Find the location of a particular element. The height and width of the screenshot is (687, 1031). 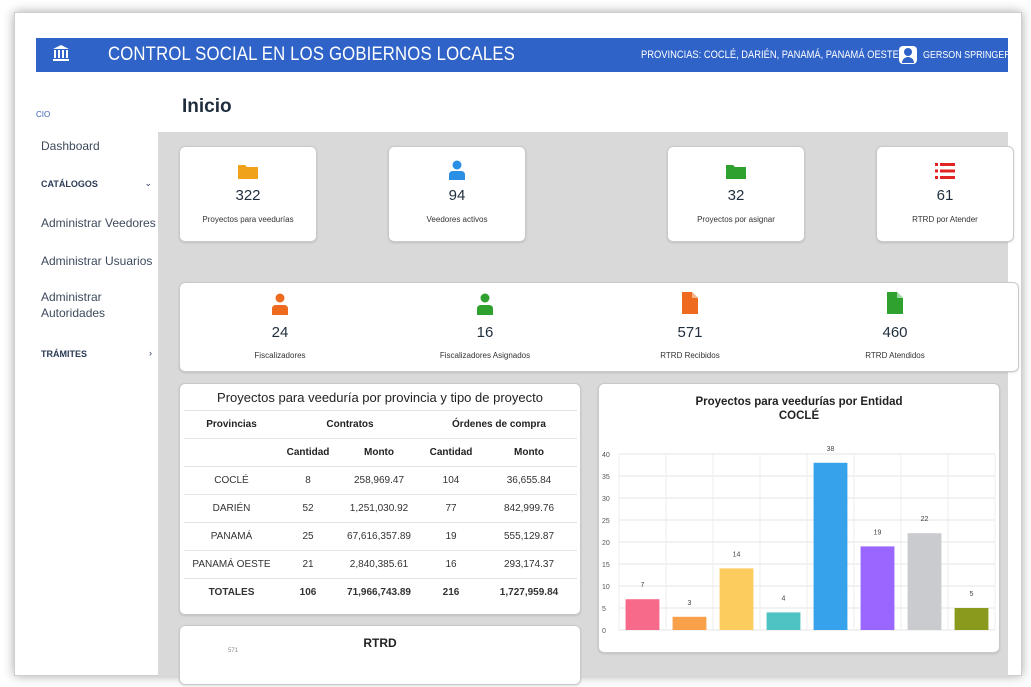

y-tick-label: 40 is located at coordinates (606, 455).